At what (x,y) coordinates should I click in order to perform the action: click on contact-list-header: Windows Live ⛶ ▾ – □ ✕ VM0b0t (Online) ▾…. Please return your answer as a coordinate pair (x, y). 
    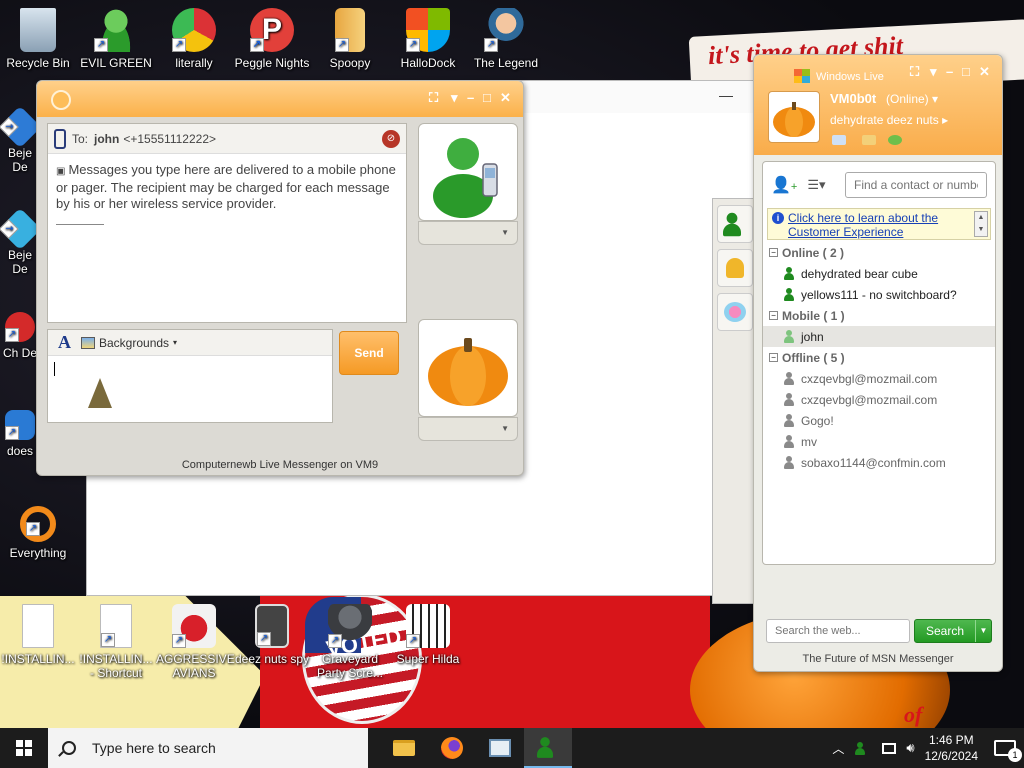
    Looking at the image, I should click on (878, 105).